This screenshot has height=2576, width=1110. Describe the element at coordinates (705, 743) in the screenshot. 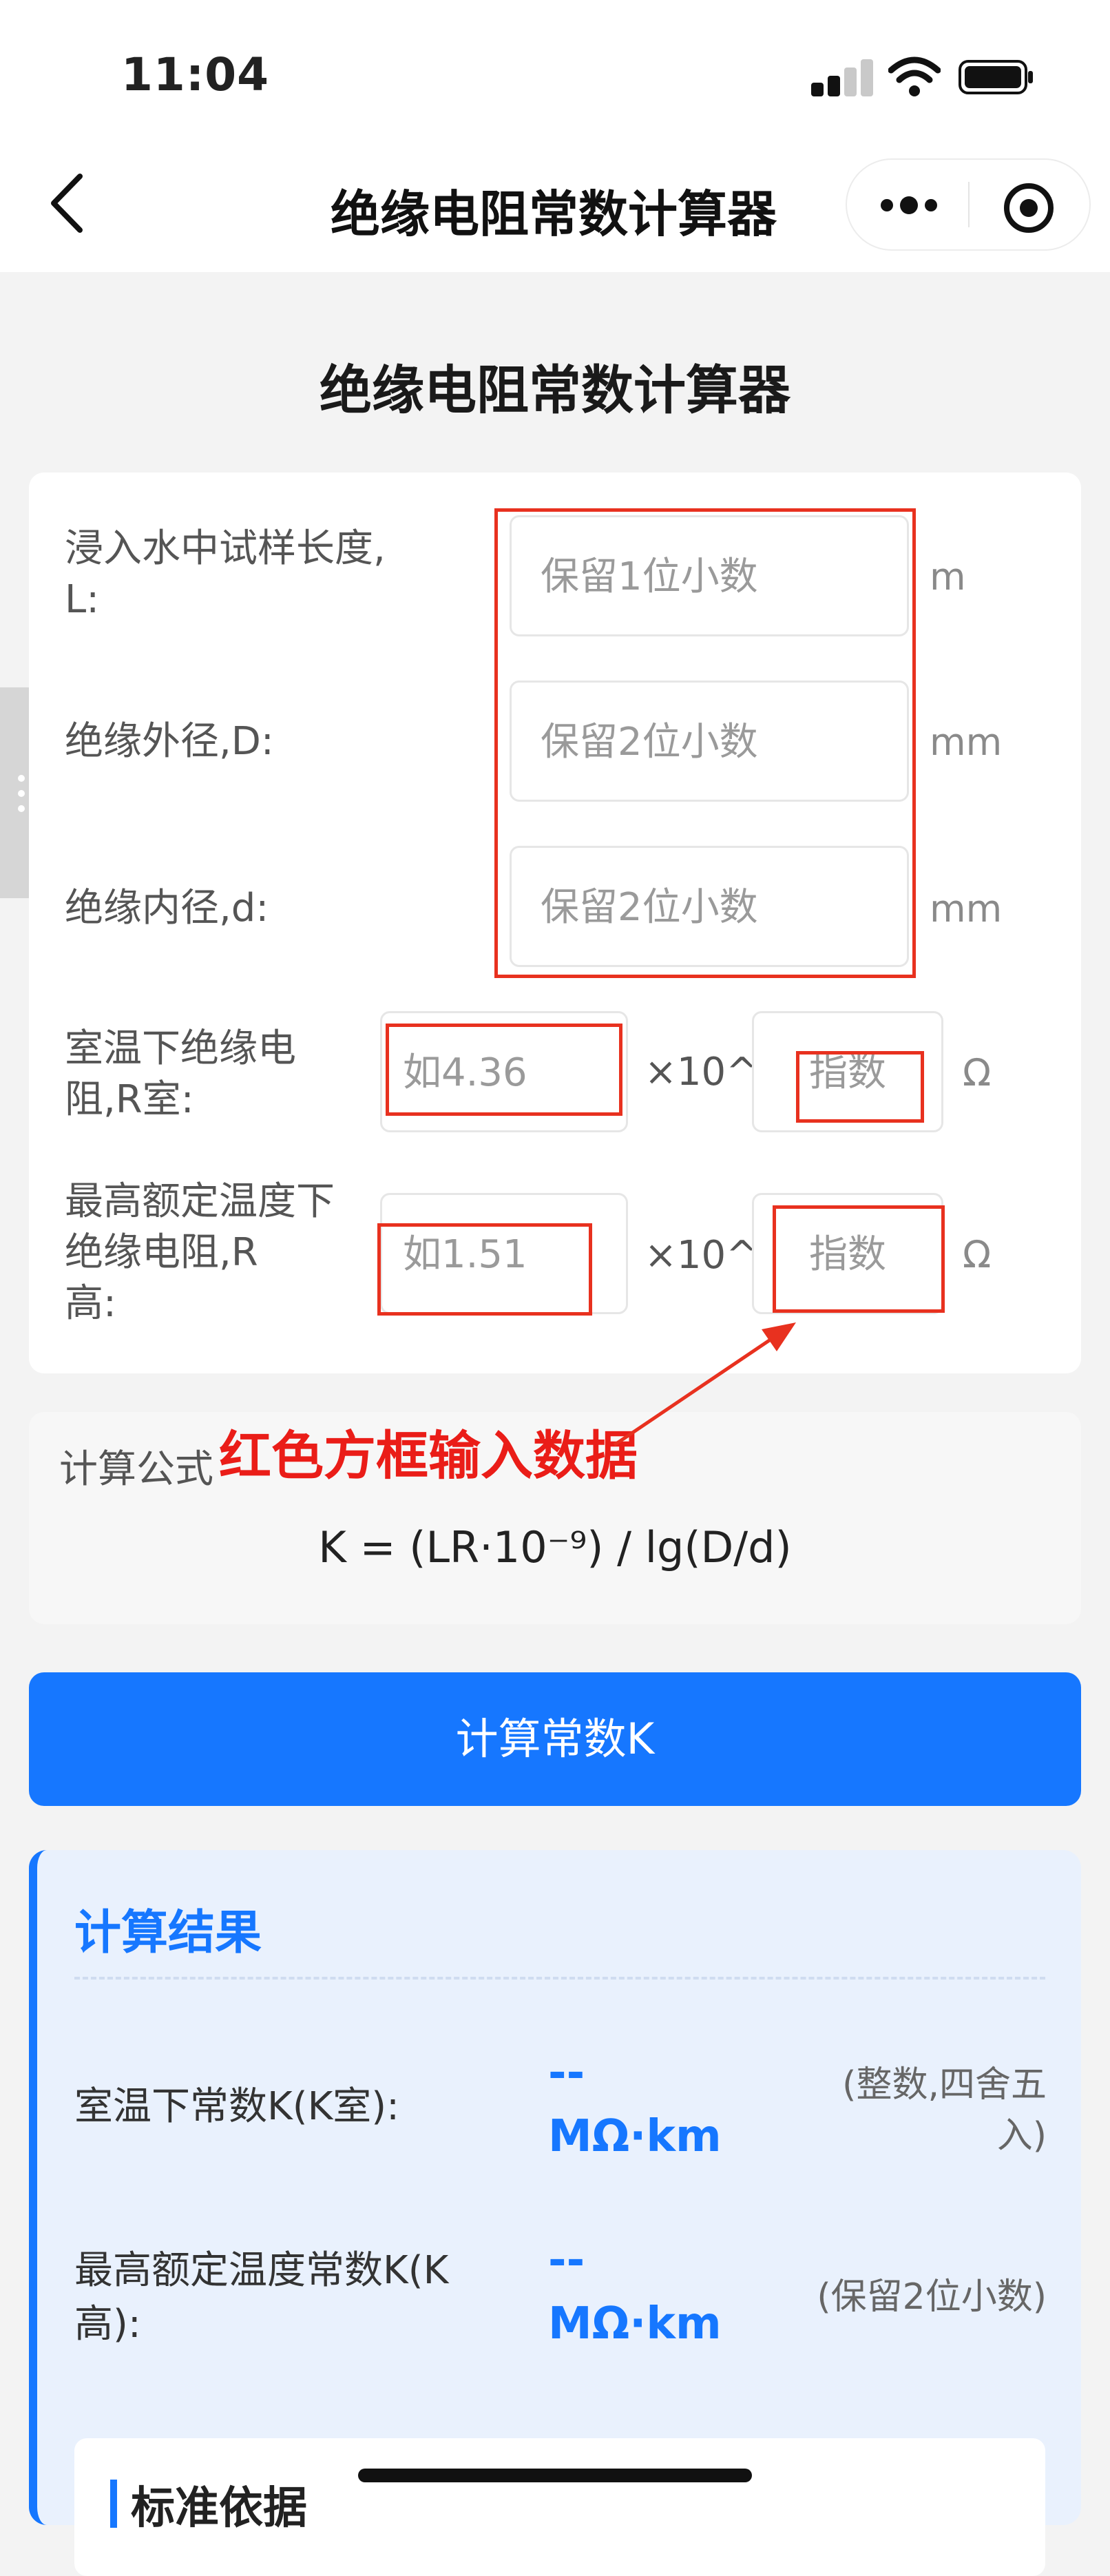

I see `input-highlight-box` at that location.